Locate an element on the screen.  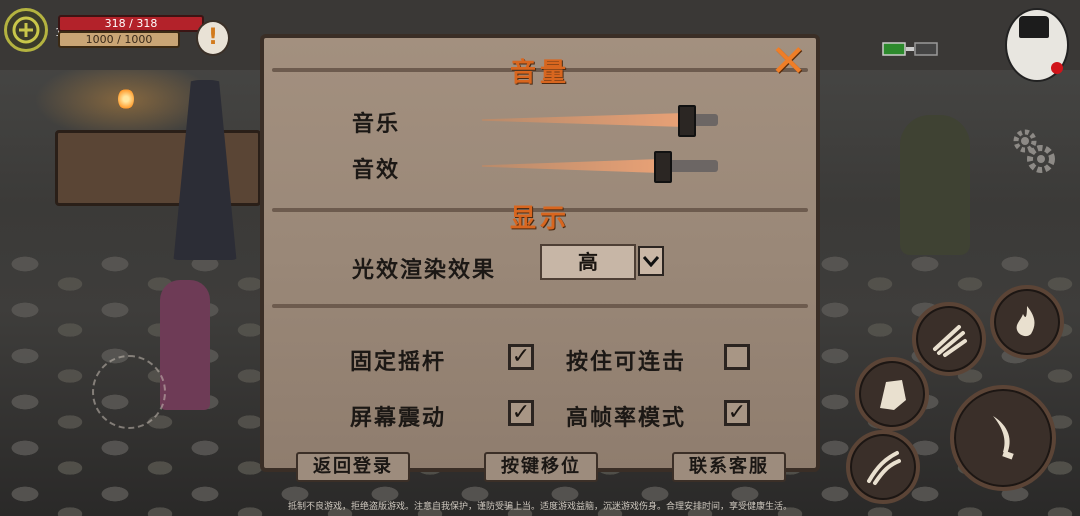
high-fps-label: 高帧率模式 is located at coordinates (626, 418).